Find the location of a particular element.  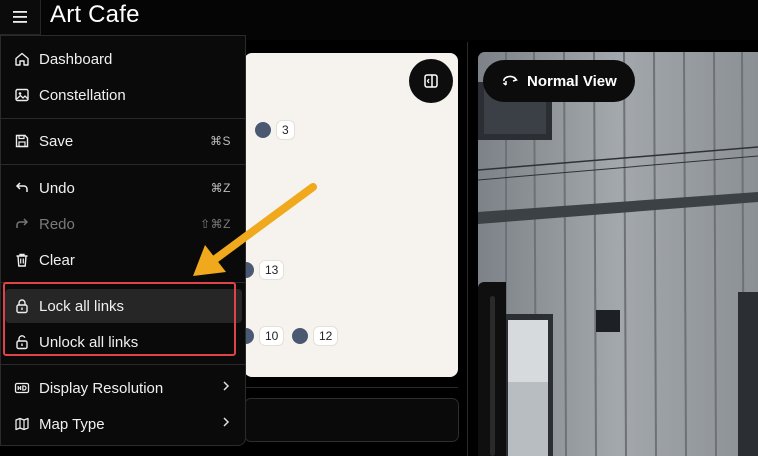

annotation-arrow-icon is located at coordinates (255, 229).